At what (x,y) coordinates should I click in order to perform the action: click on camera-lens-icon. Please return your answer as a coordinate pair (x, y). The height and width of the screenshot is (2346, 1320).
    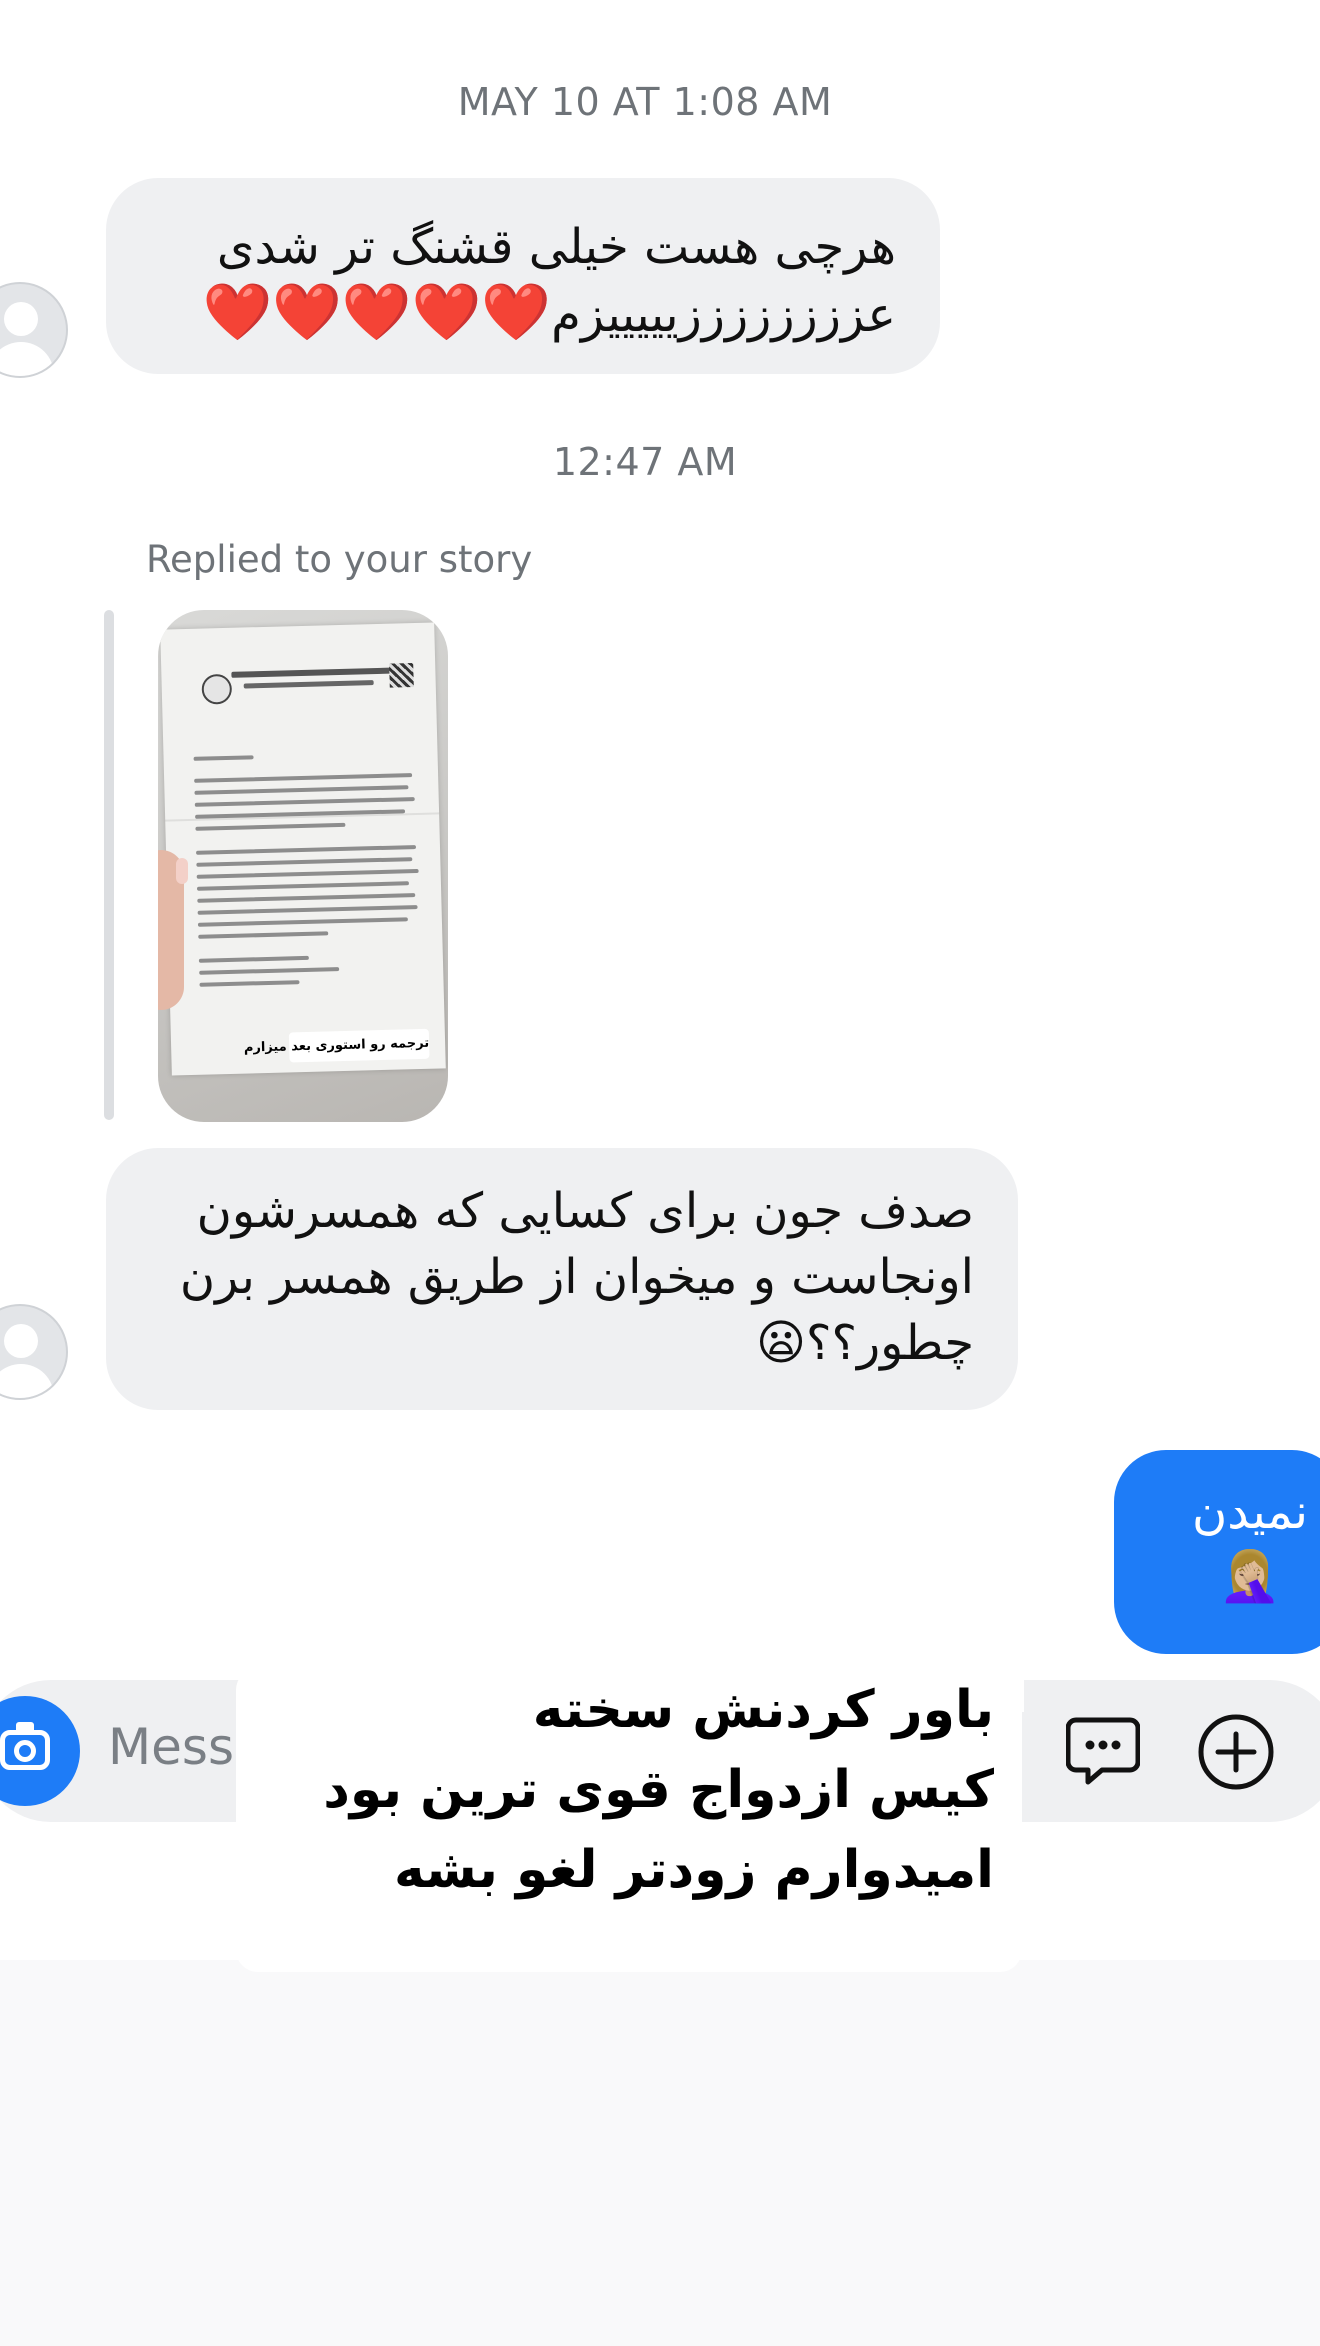
    Looking at the image, I should click on (25, 1751).